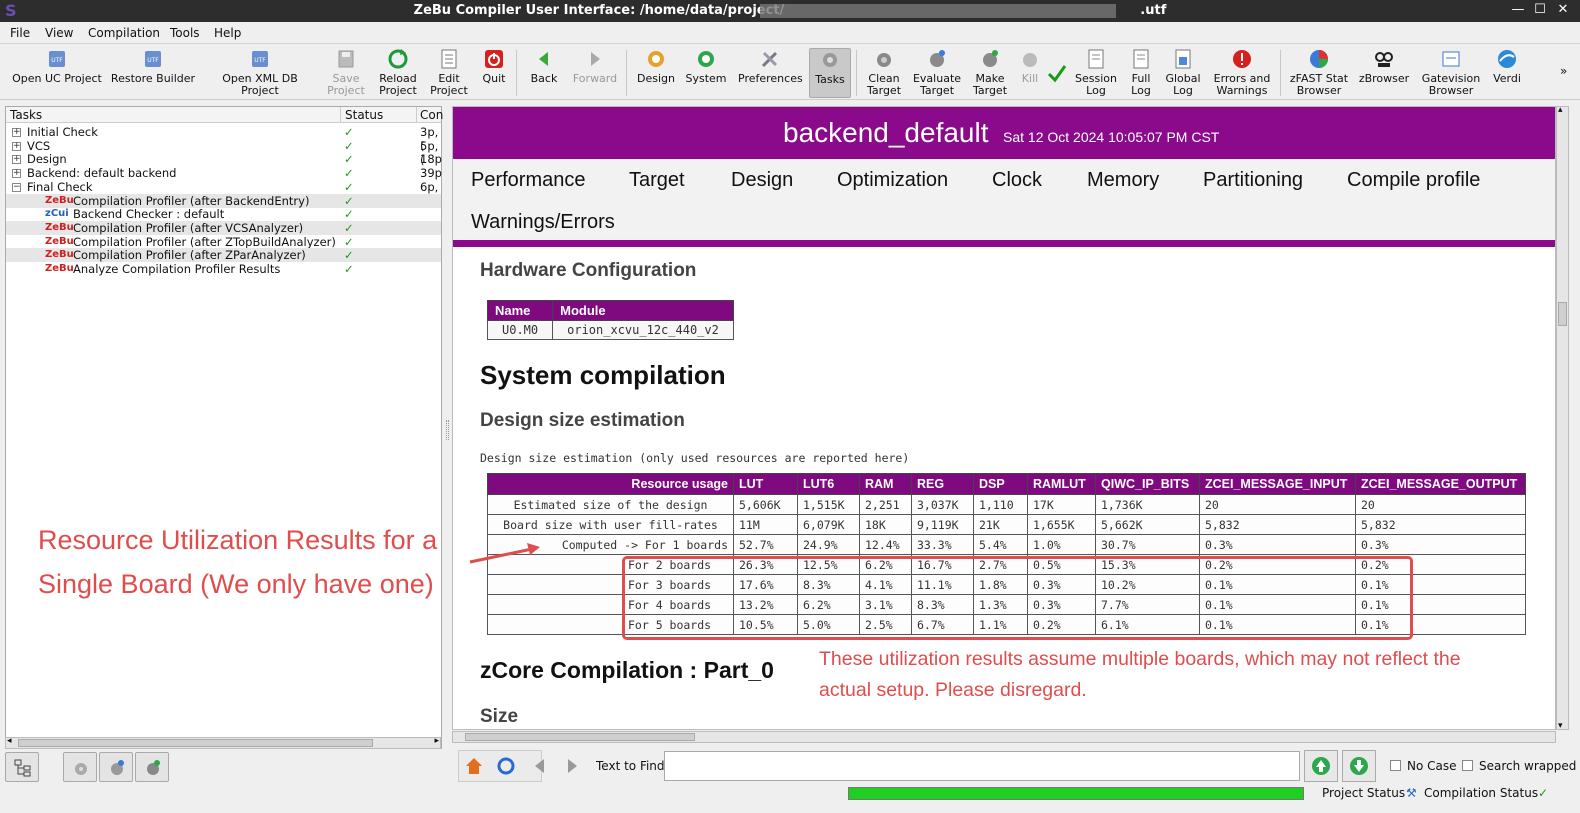 The height and width of the screenshot is (813, 1580). I want to click on col-status: Status, so click(364, 115).